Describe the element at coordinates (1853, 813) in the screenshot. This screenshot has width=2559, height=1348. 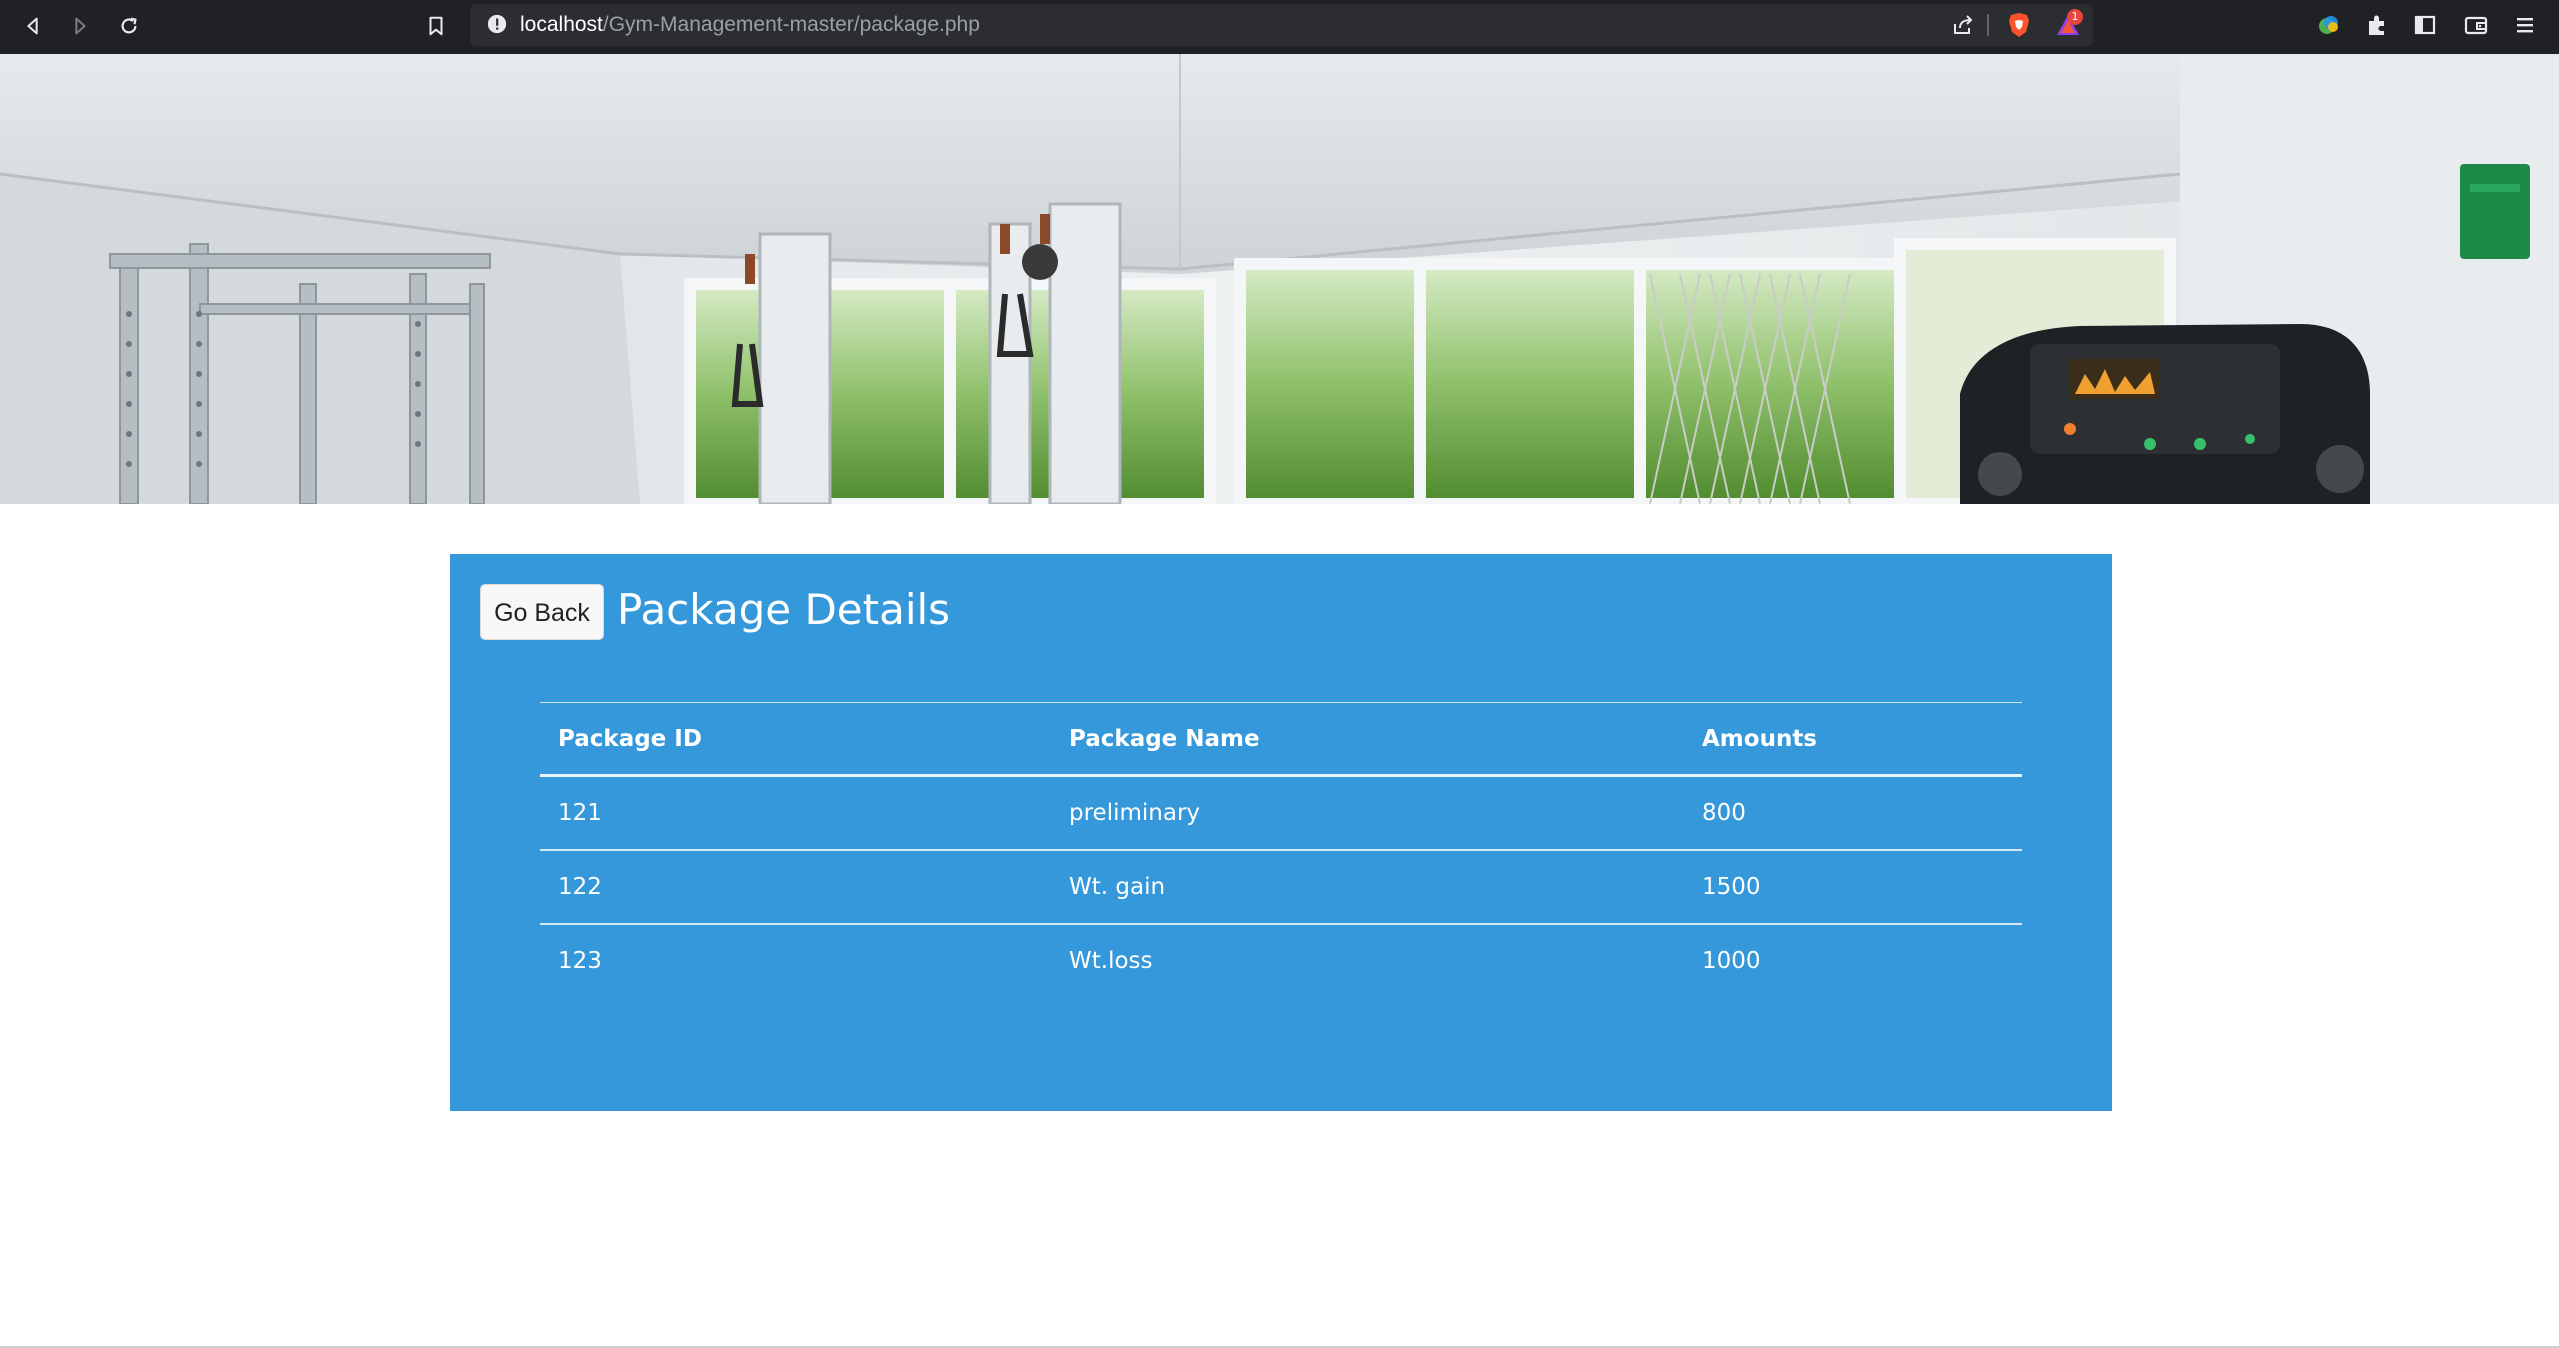
I see `amount-cell: 800` at that location.